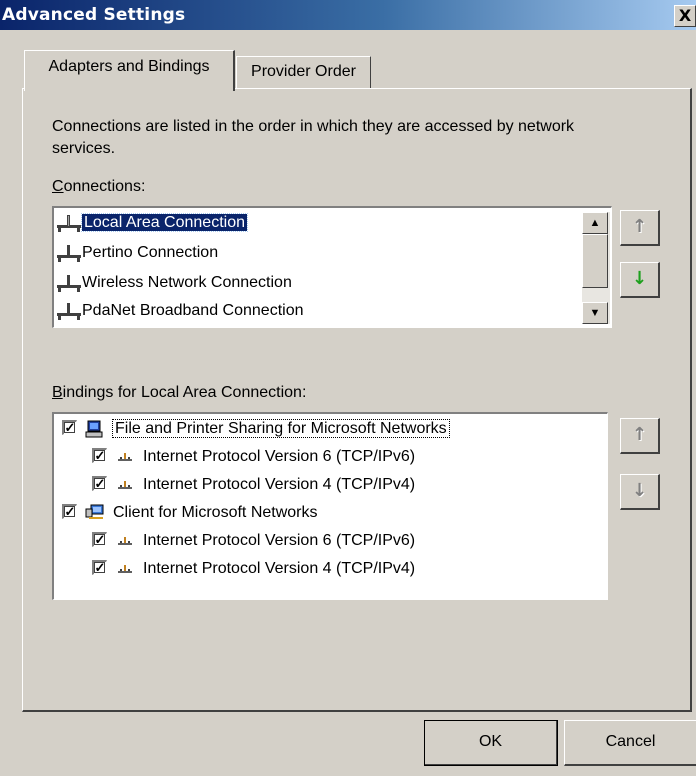 The height and width of the screenshot is (776, 696). I want to click on scrollbar-thumb, so click(595, 261).